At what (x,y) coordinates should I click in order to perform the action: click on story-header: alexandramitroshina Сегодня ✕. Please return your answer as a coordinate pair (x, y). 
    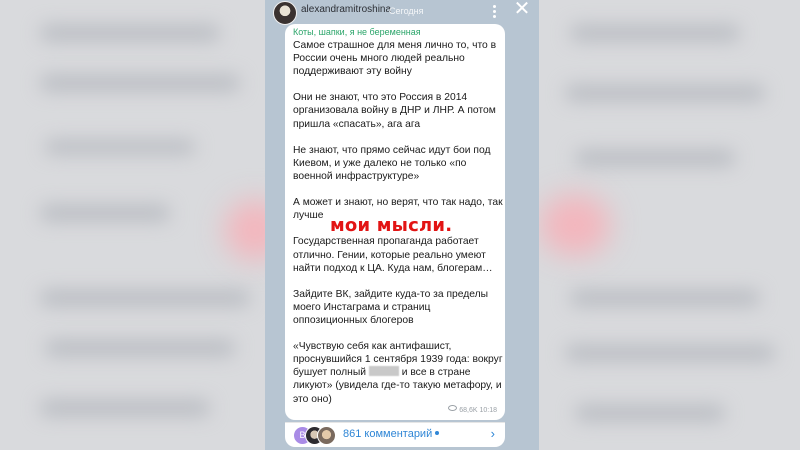
    Looking at the image, I should click on (402, 13).